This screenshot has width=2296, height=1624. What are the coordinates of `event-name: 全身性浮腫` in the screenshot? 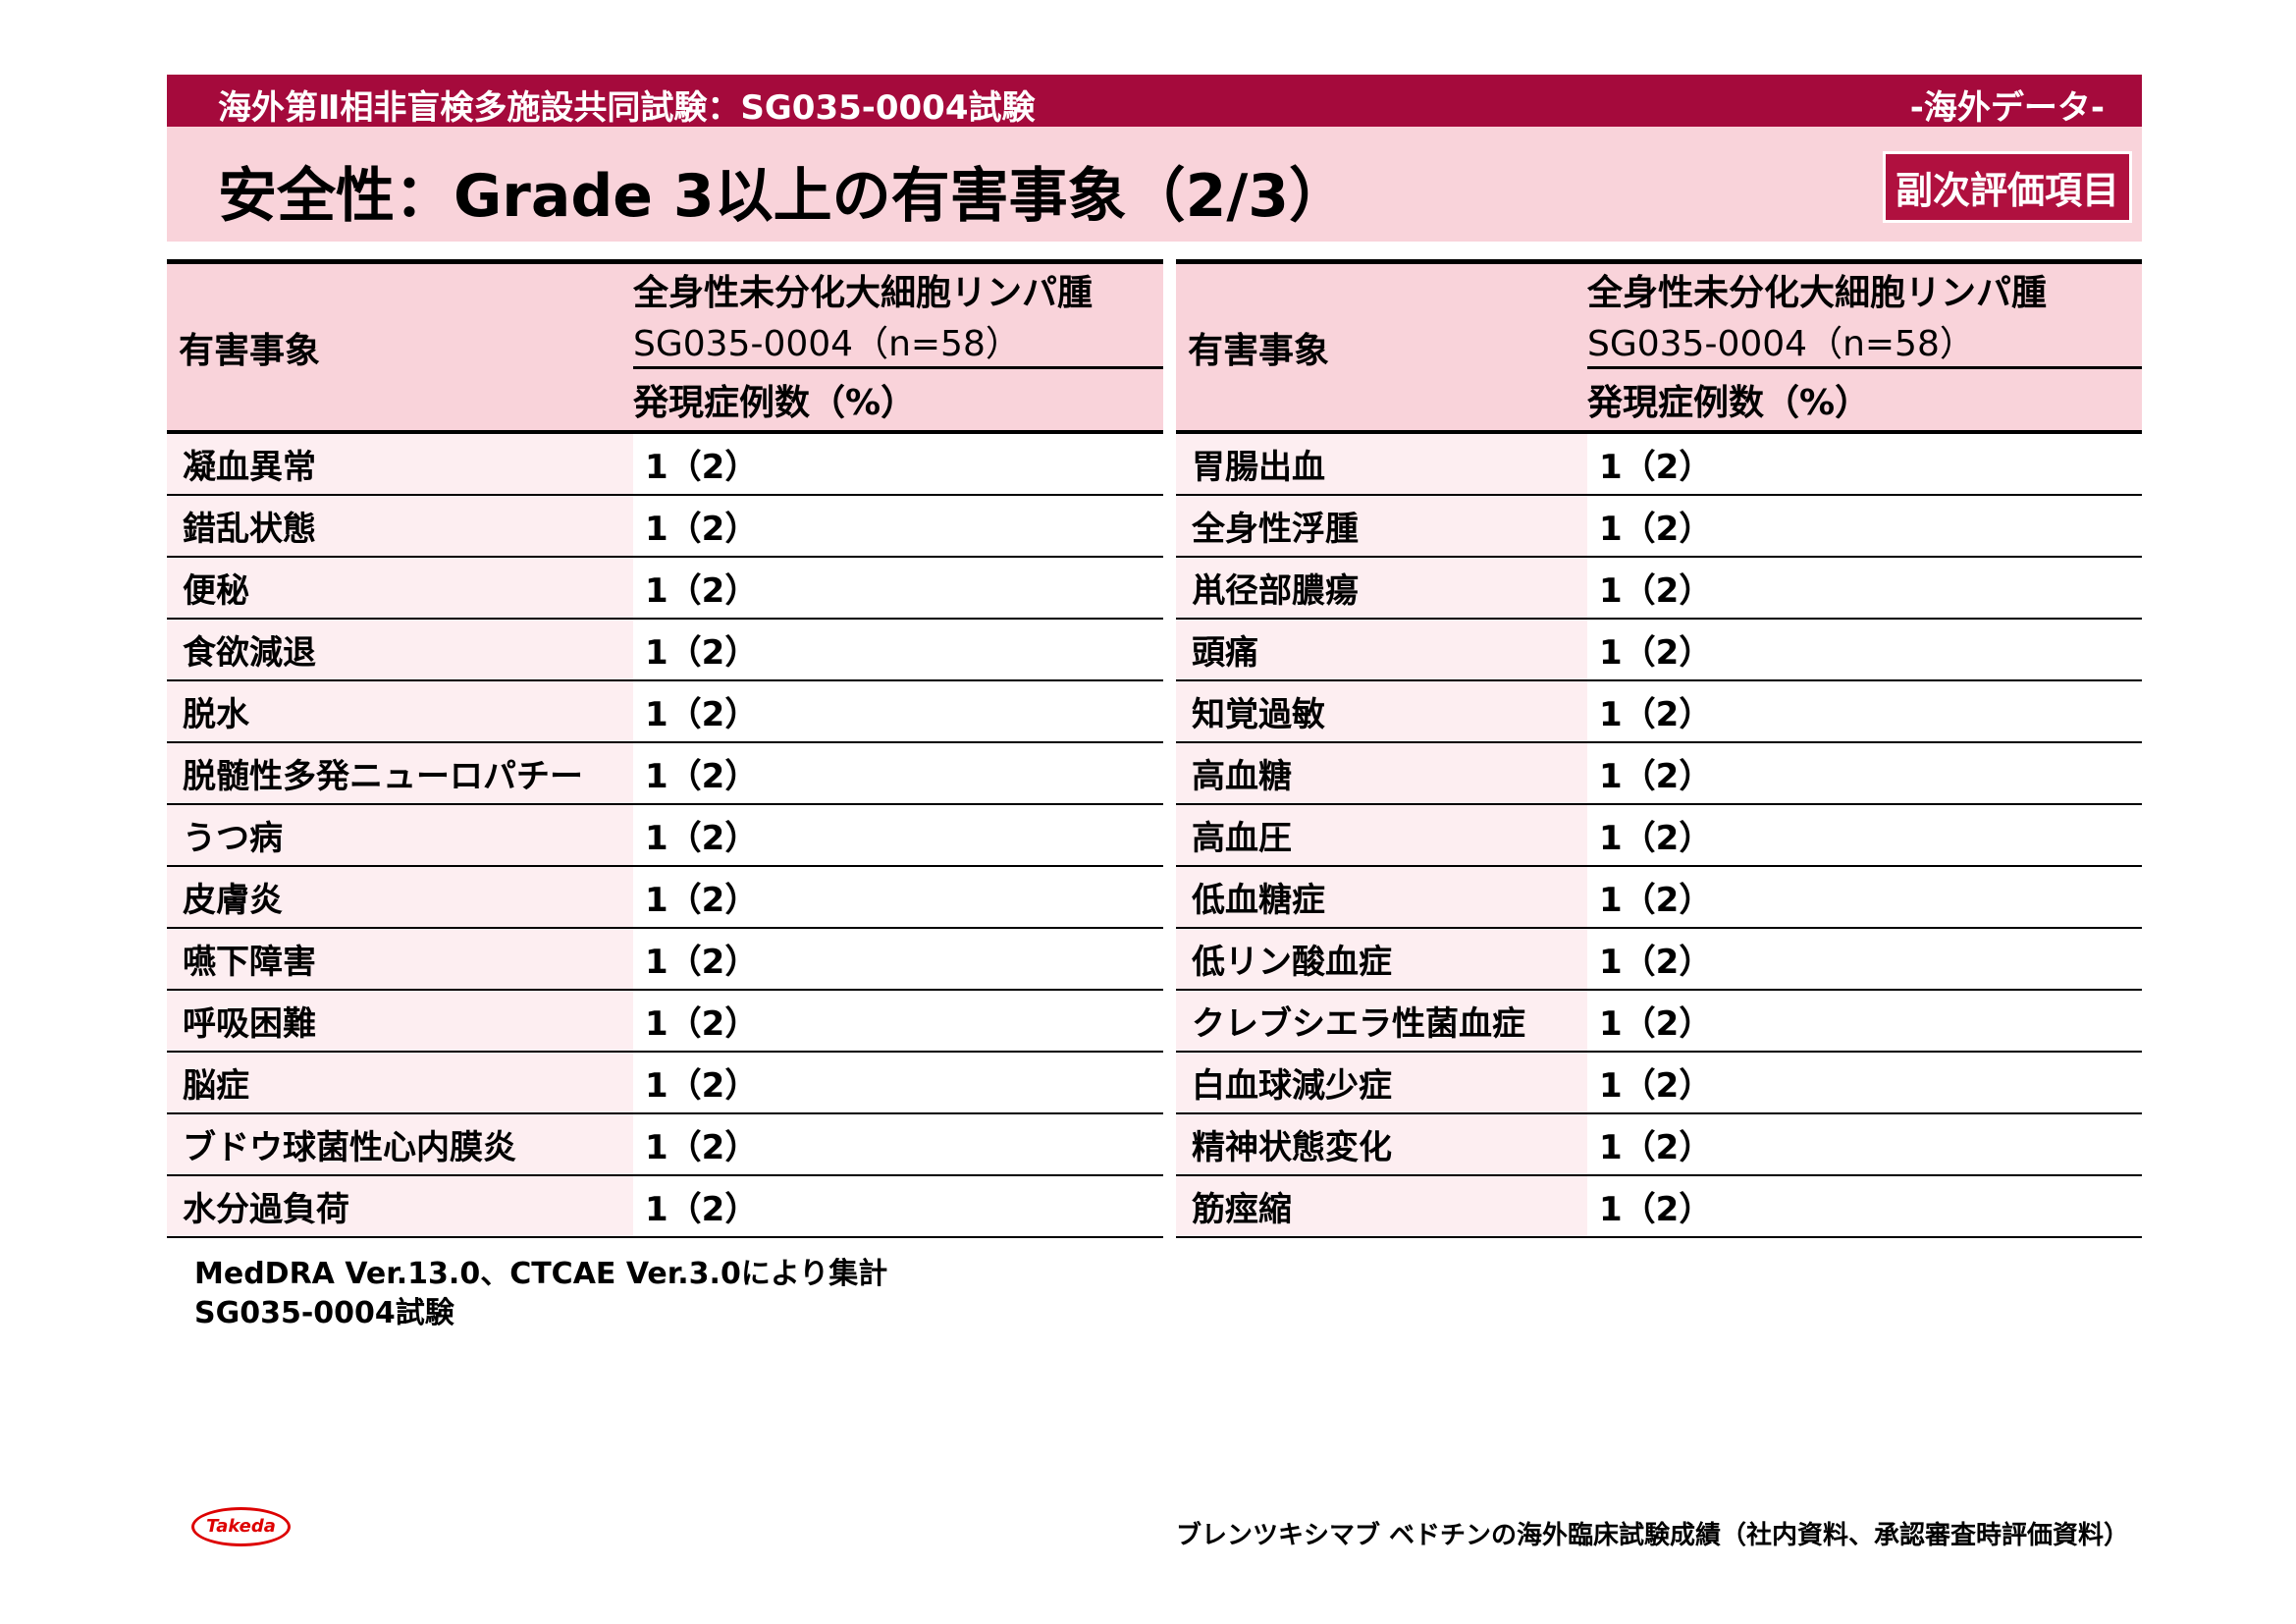 It's located at (1381, 526).